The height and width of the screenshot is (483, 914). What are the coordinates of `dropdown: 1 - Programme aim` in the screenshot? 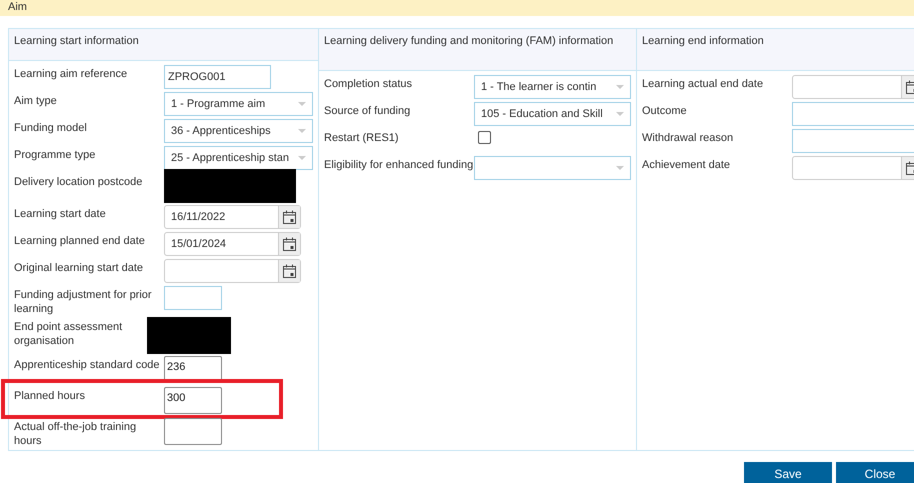 It's located at (238, 104).